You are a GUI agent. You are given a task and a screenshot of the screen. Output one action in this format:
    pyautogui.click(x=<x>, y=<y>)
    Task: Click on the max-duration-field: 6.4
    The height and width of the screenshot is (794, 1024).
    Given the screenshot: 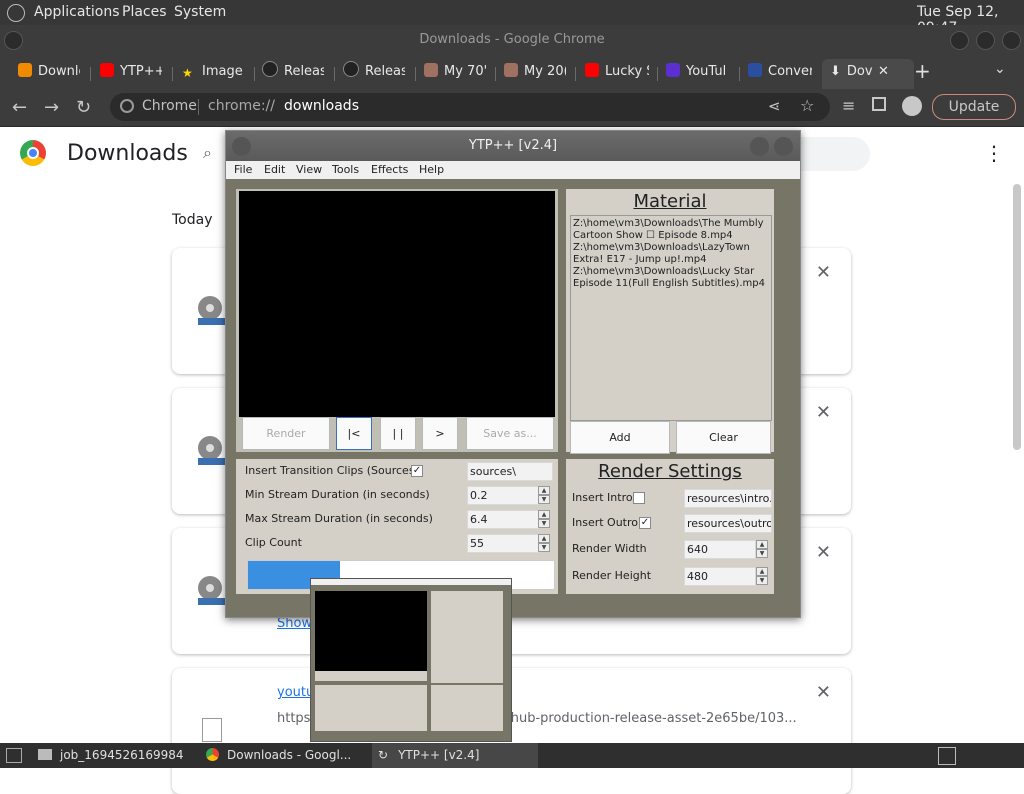 What is the action you would take?
    pyautogui.click(x=503, y=519)
    